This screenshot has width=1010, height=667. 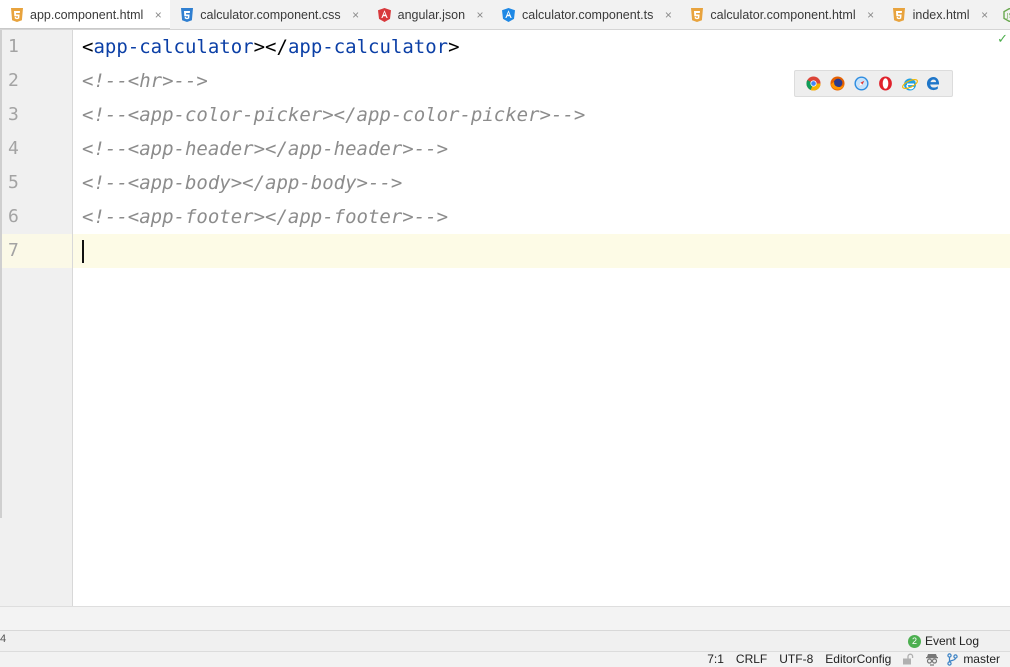 I want to click on line-number: 5, so click(x=13, y=182).